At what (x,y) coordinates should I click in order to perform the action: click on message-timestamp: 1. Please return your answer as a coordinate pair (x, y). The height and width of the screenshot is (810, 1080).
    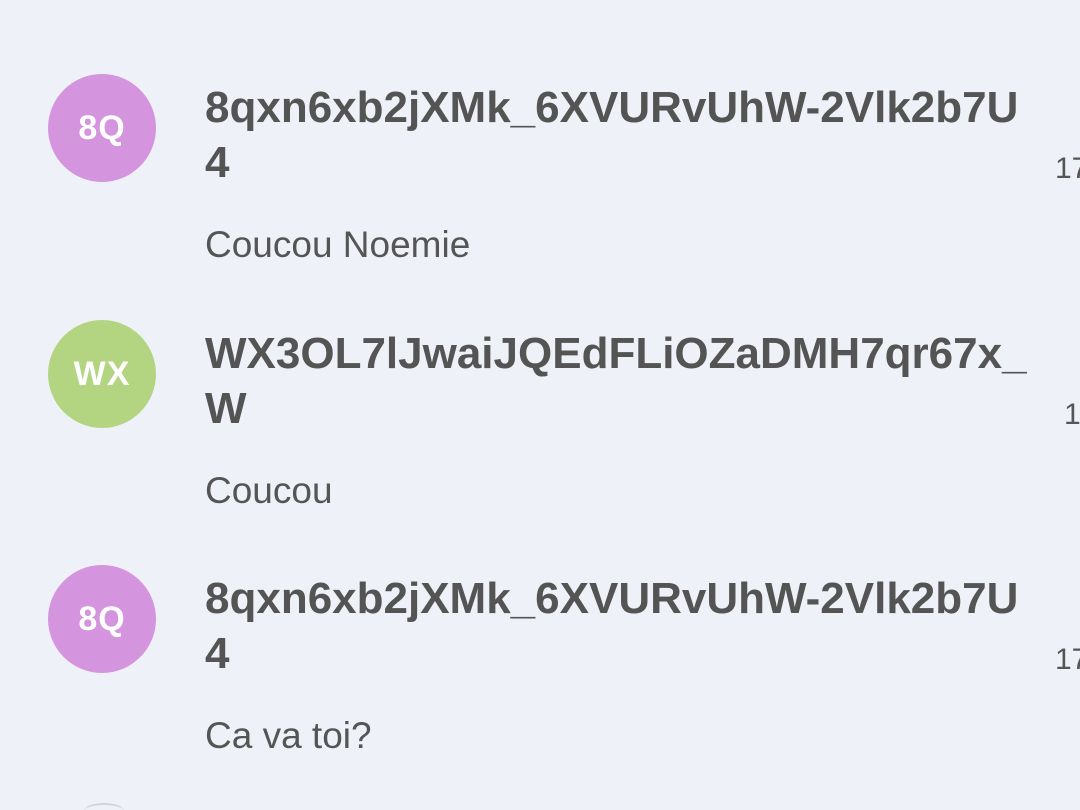
    Looking at the image, I should click on (1072, 414).